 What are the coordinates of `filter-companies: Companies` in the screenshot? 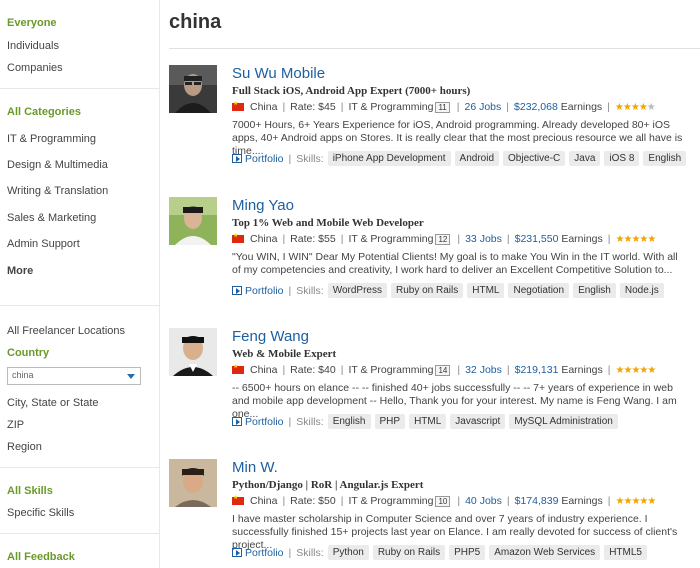 It's located at (35, 68).